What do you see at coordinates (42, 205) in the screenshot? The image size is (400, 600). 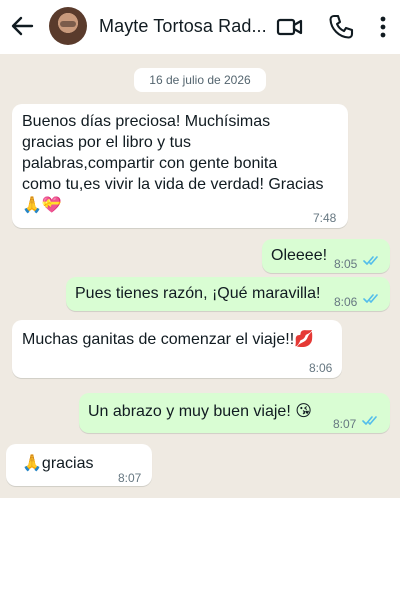 I see `message-line: 🙏💝` at bounding box center [42, 205].